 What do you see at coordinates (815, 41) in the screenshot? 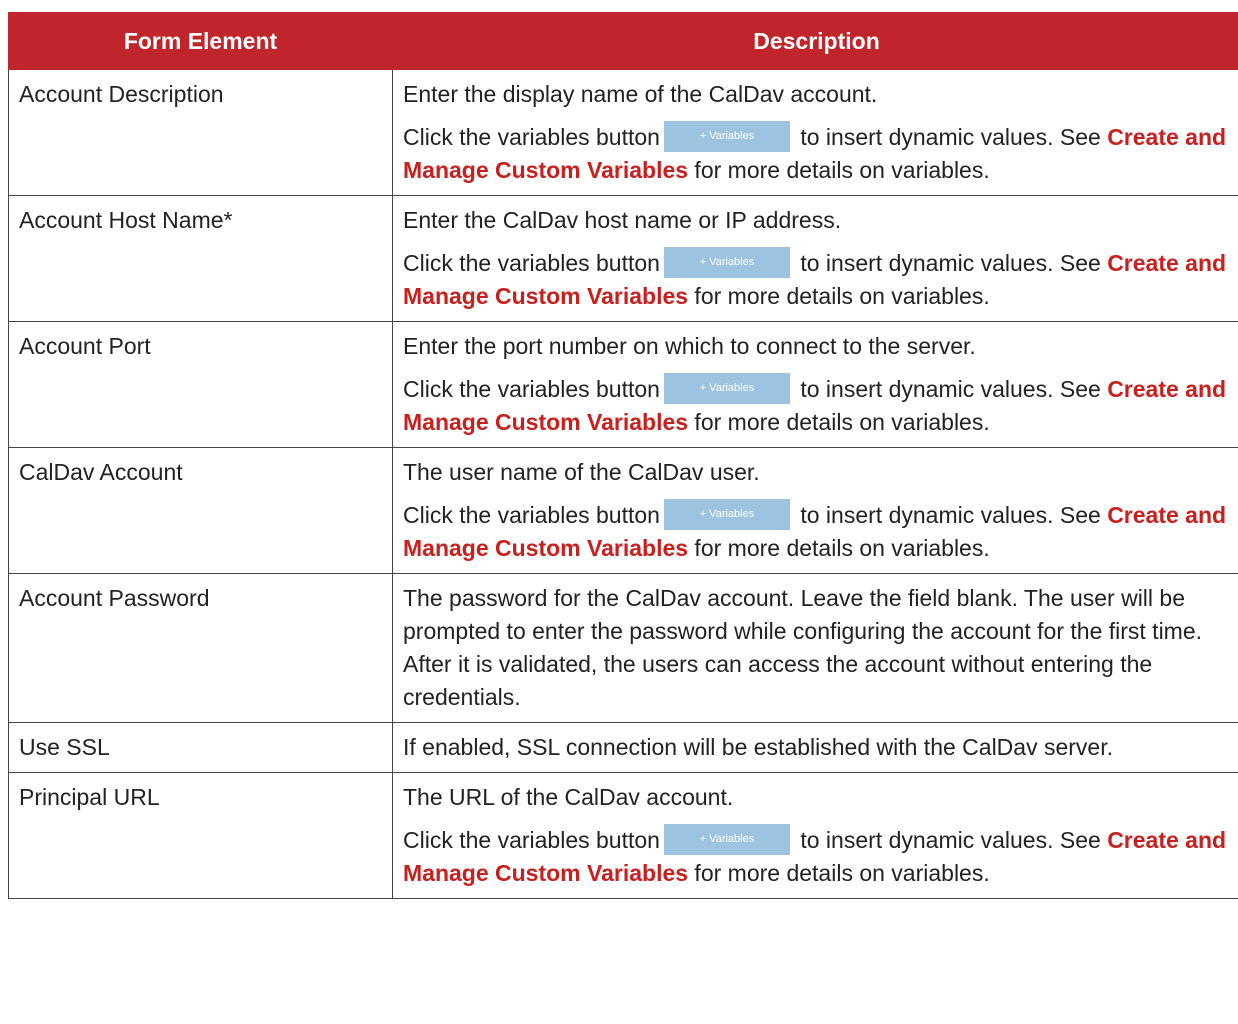
I see `header-description: Description` at bounding box center [815, 41].